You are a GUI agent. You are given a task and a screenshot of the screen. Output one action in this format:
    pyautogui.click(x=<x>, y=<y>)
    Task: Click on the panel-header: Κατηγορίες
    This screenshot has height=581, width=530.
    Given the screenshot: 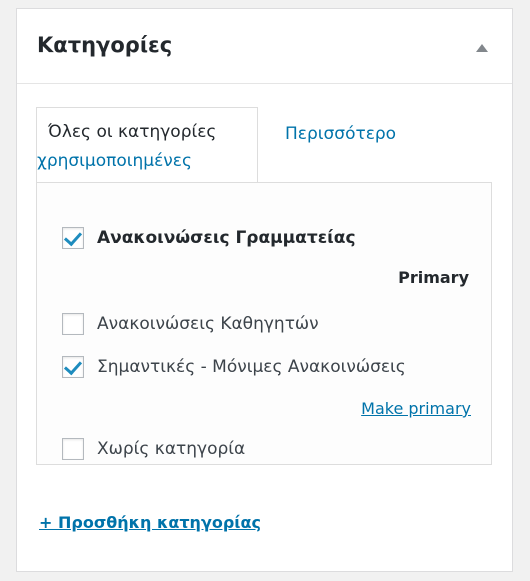 What is the action you would take?
    pyautogui.click(x=264, y=46)
    